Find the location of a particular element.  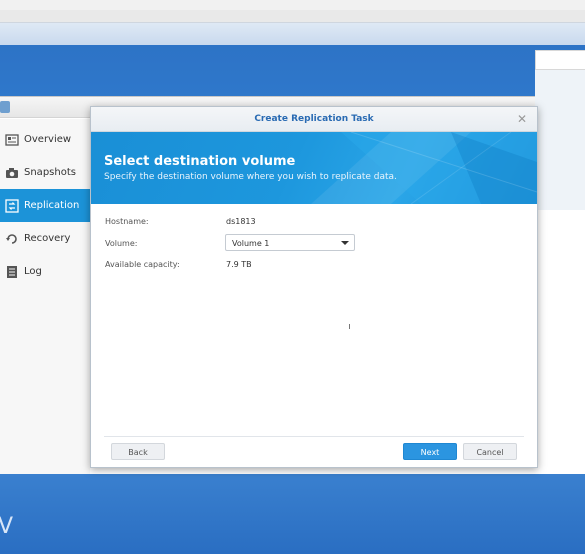

recovery-icon is located at coordinates (12, 239).